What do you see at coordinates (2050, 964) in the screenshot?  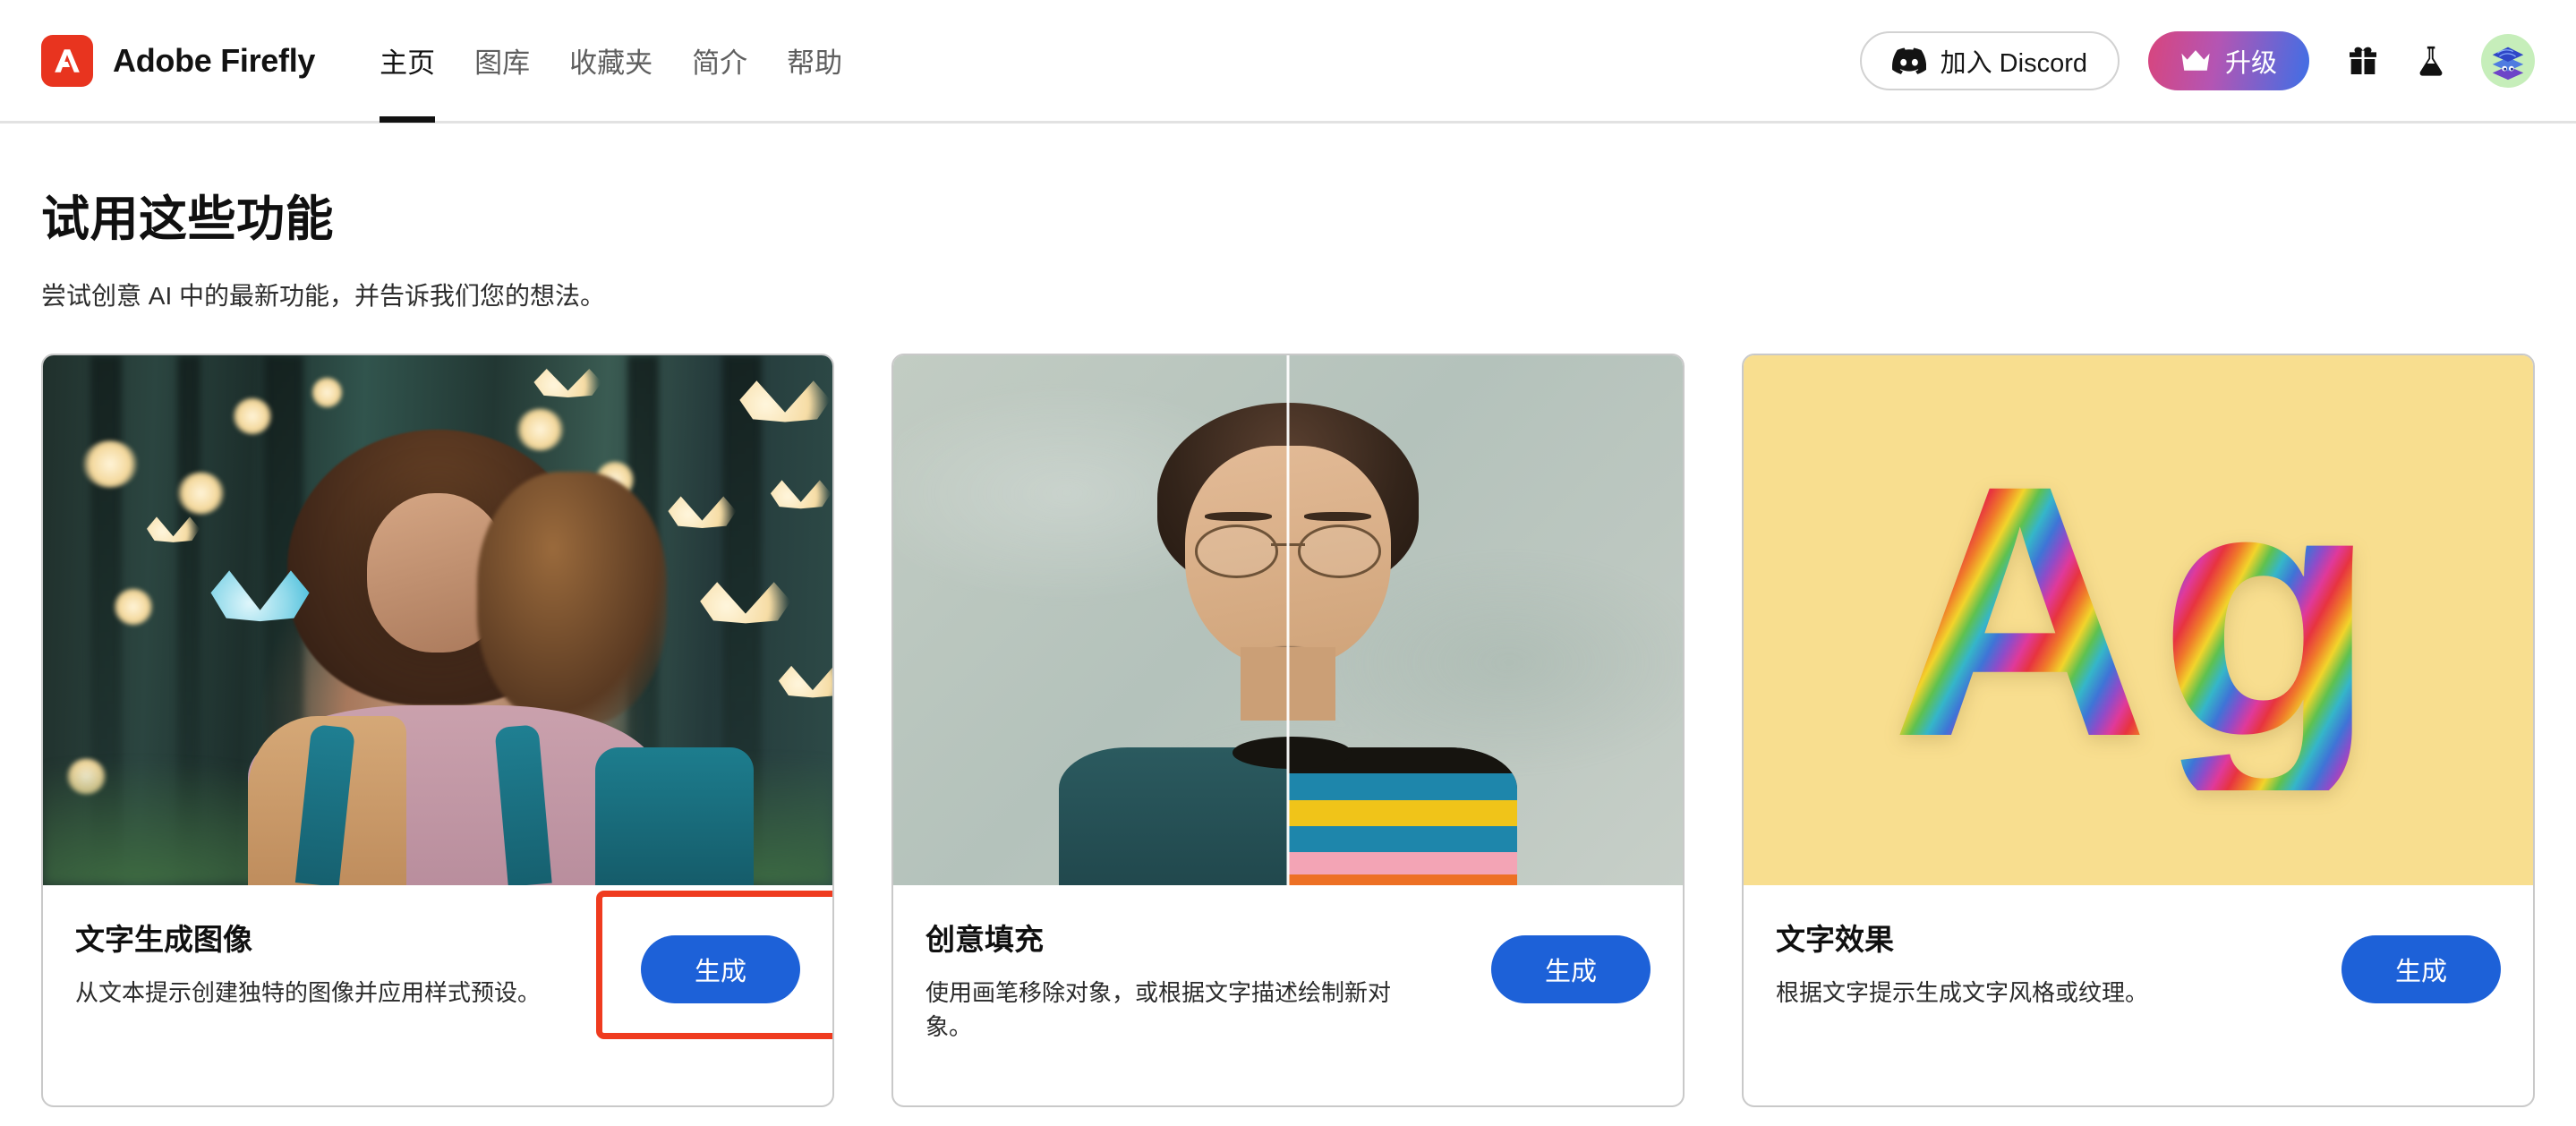 I see `card-text-text-effects: 文字效果 根据文字提示生成文字风格或纹理。` at bounding box center [2050, 964].